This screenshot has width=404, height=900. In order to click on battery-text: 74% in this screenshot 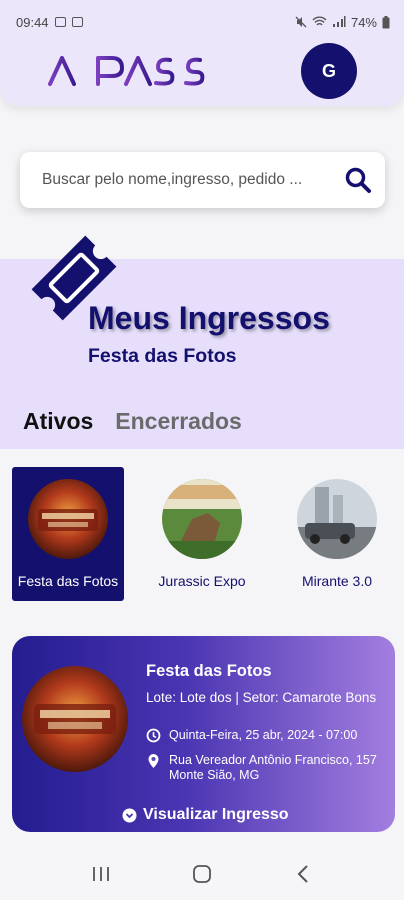, I will do `click(363, 22)`.